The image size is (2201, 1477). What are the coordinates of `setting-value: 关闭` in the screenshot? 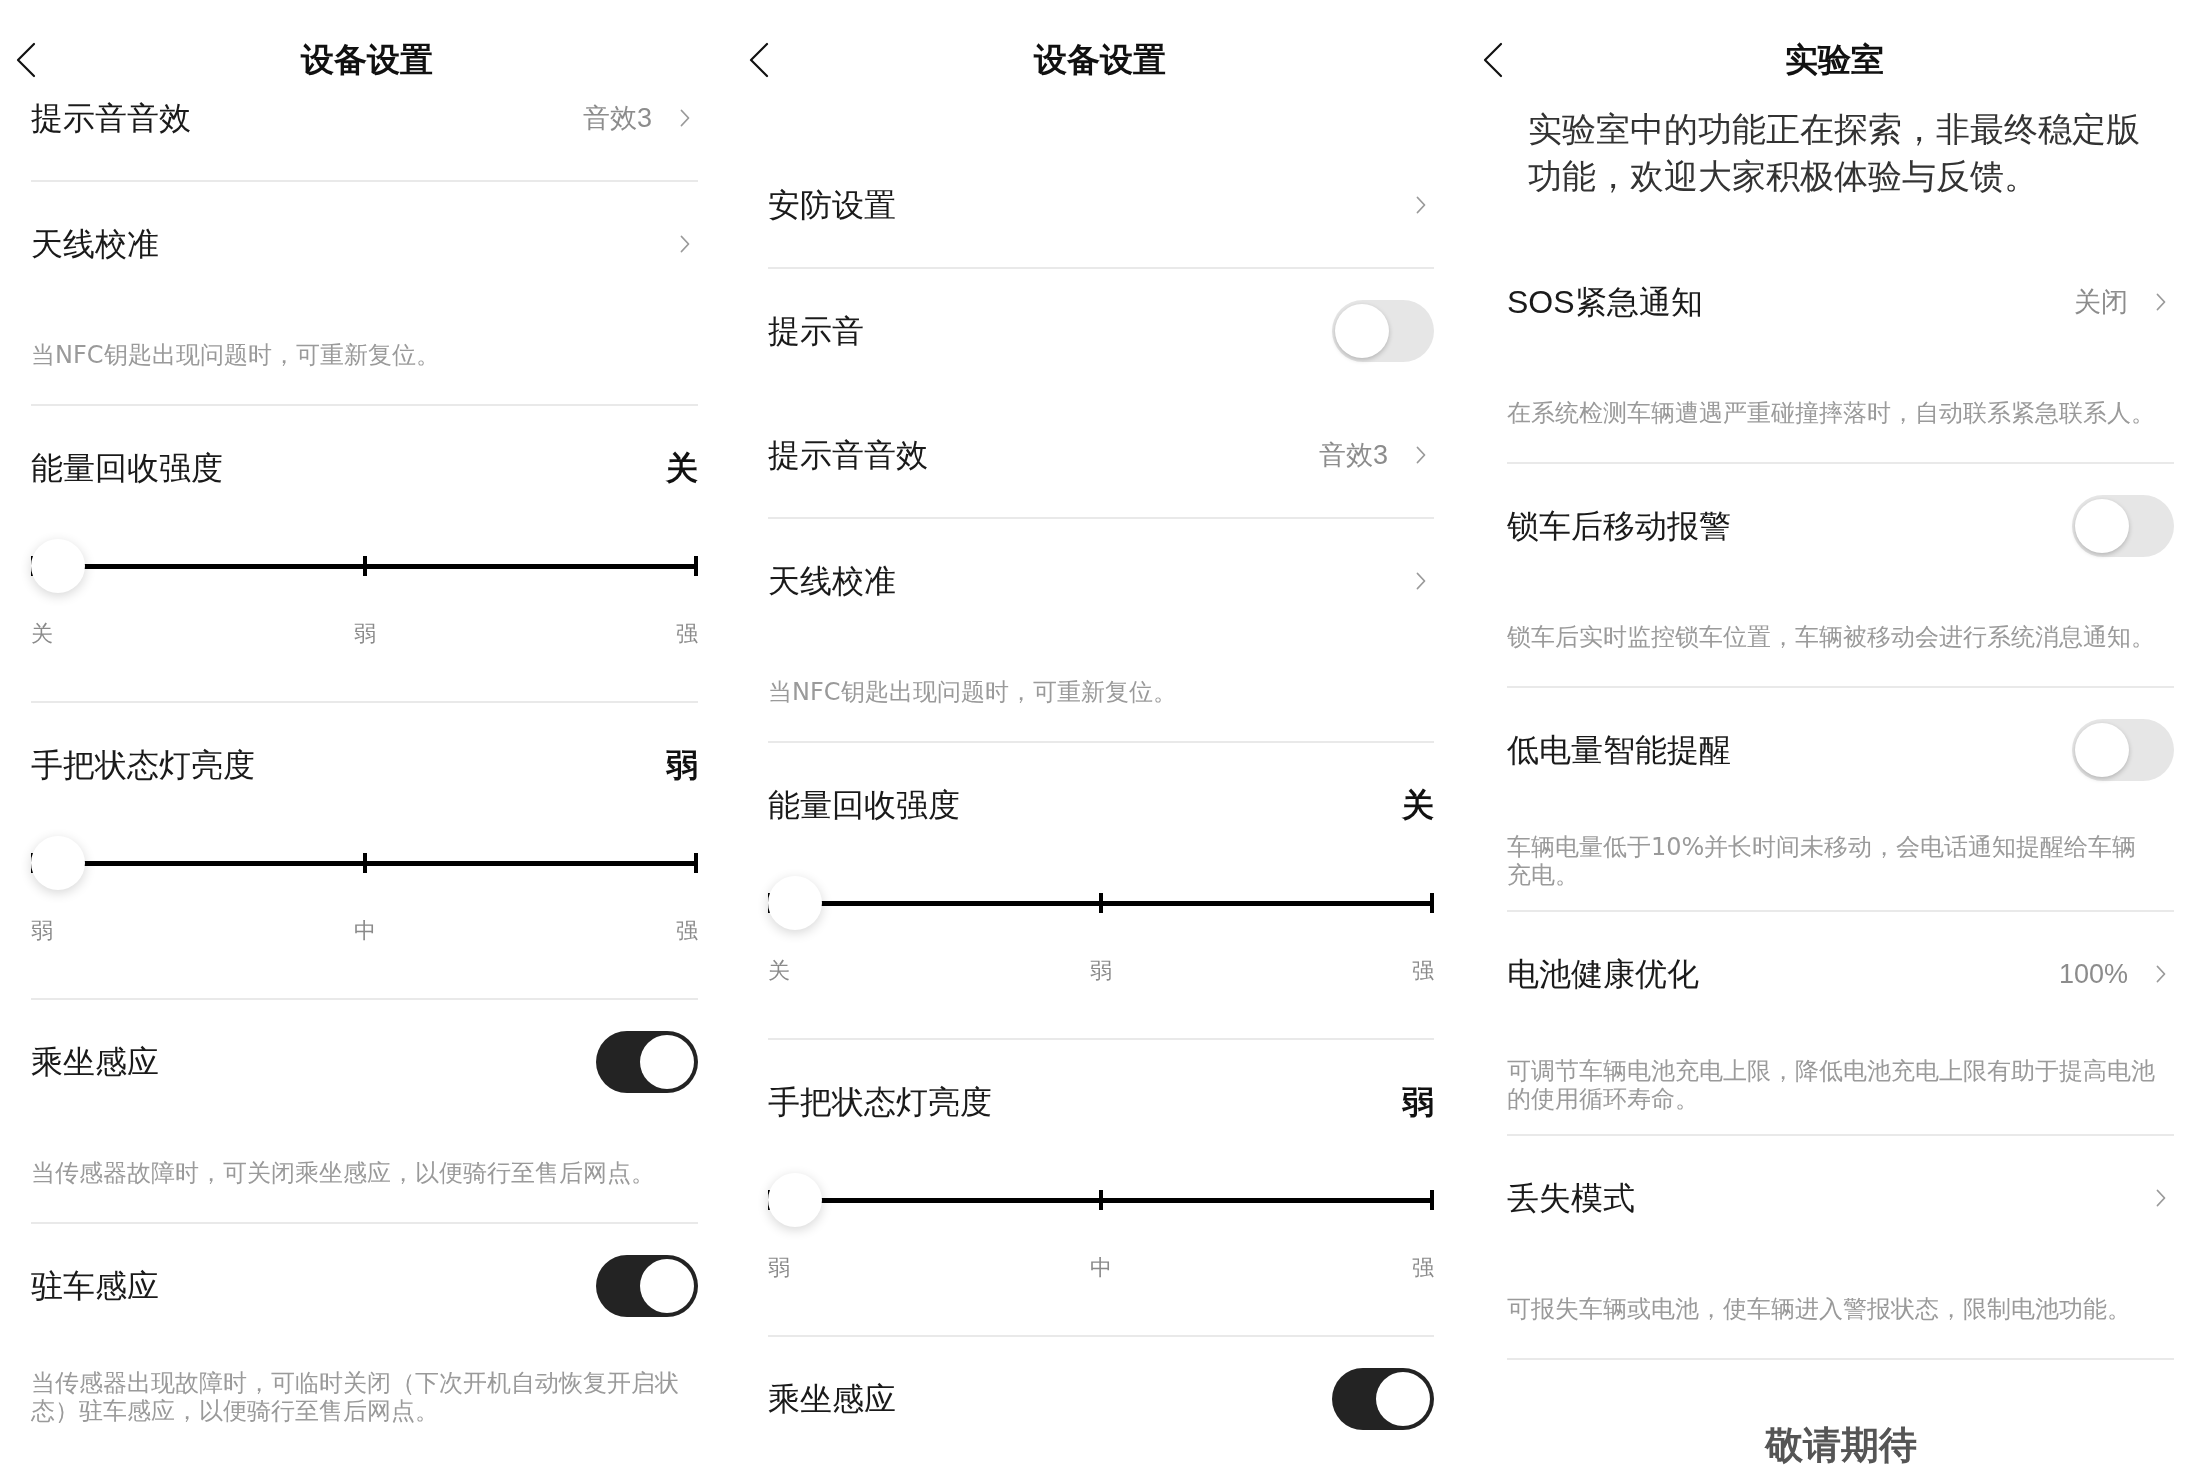 It's located at (2101, 302).